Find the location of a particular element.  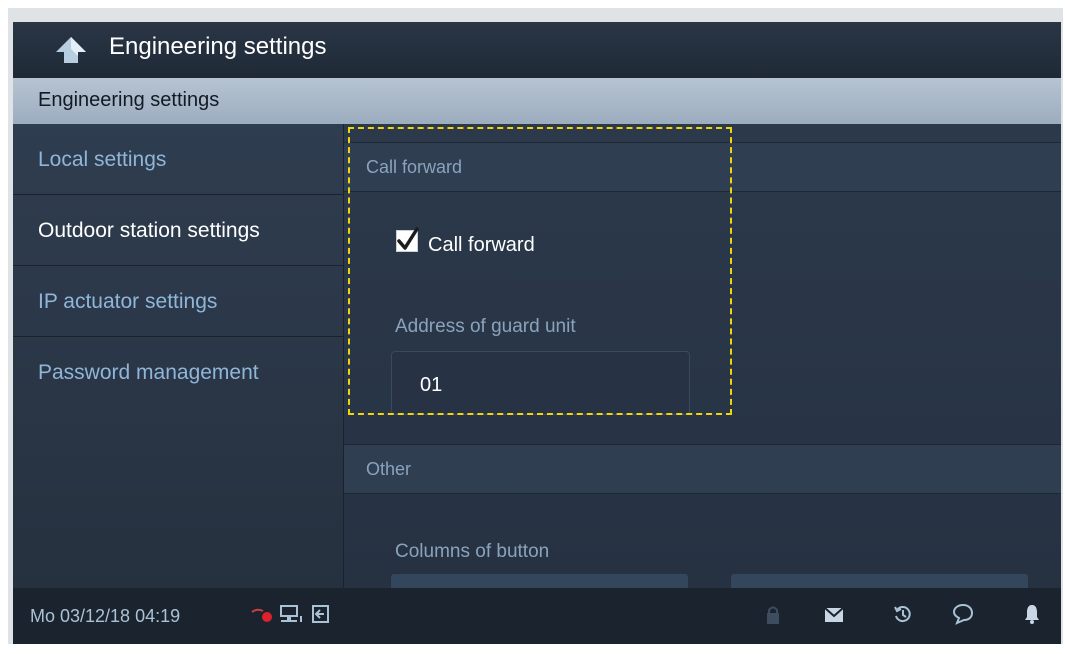

back-button is located at coordinates (71, 50).